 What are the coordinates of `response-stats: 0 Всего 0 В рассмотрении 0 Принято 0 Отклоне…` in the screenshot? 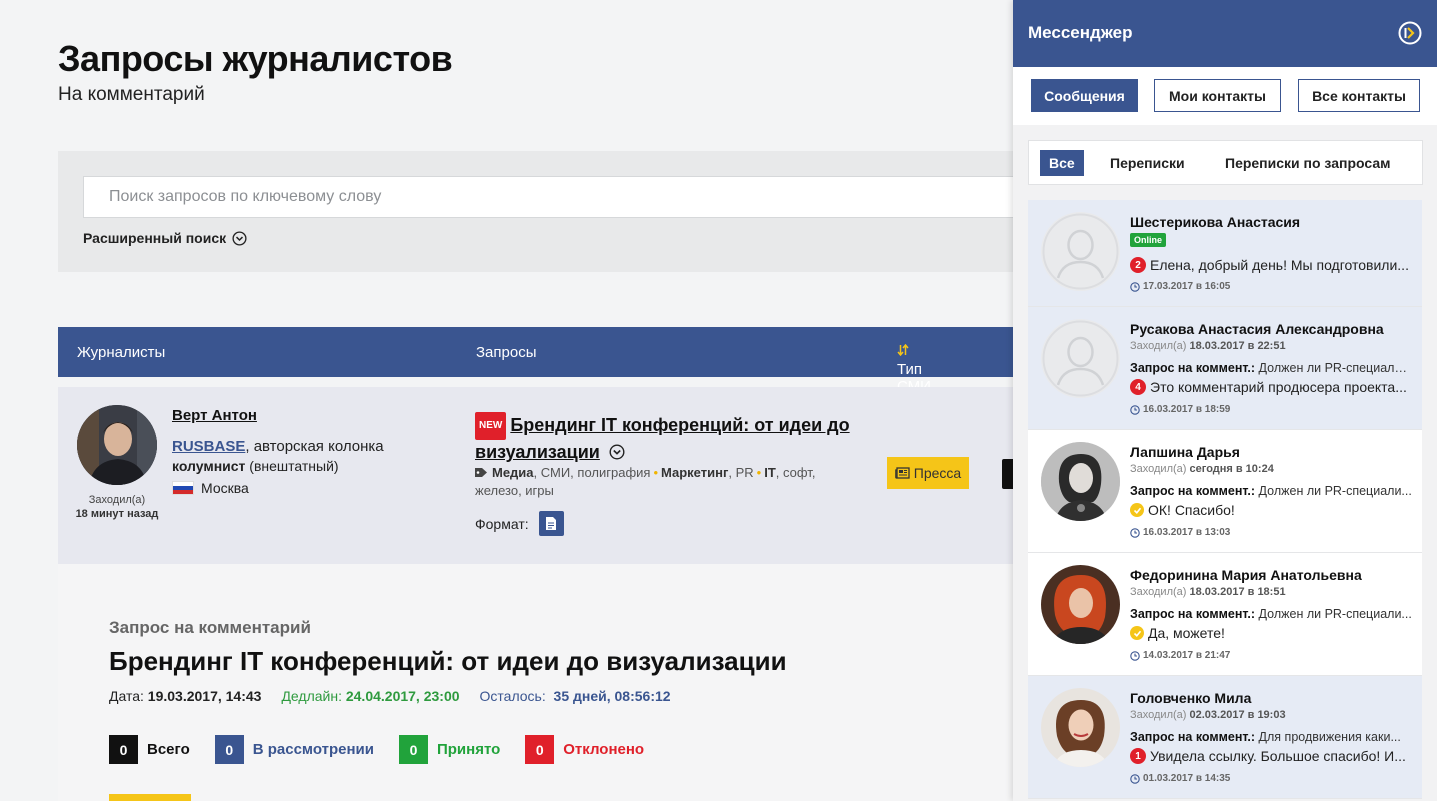 It's located at (389, 749).